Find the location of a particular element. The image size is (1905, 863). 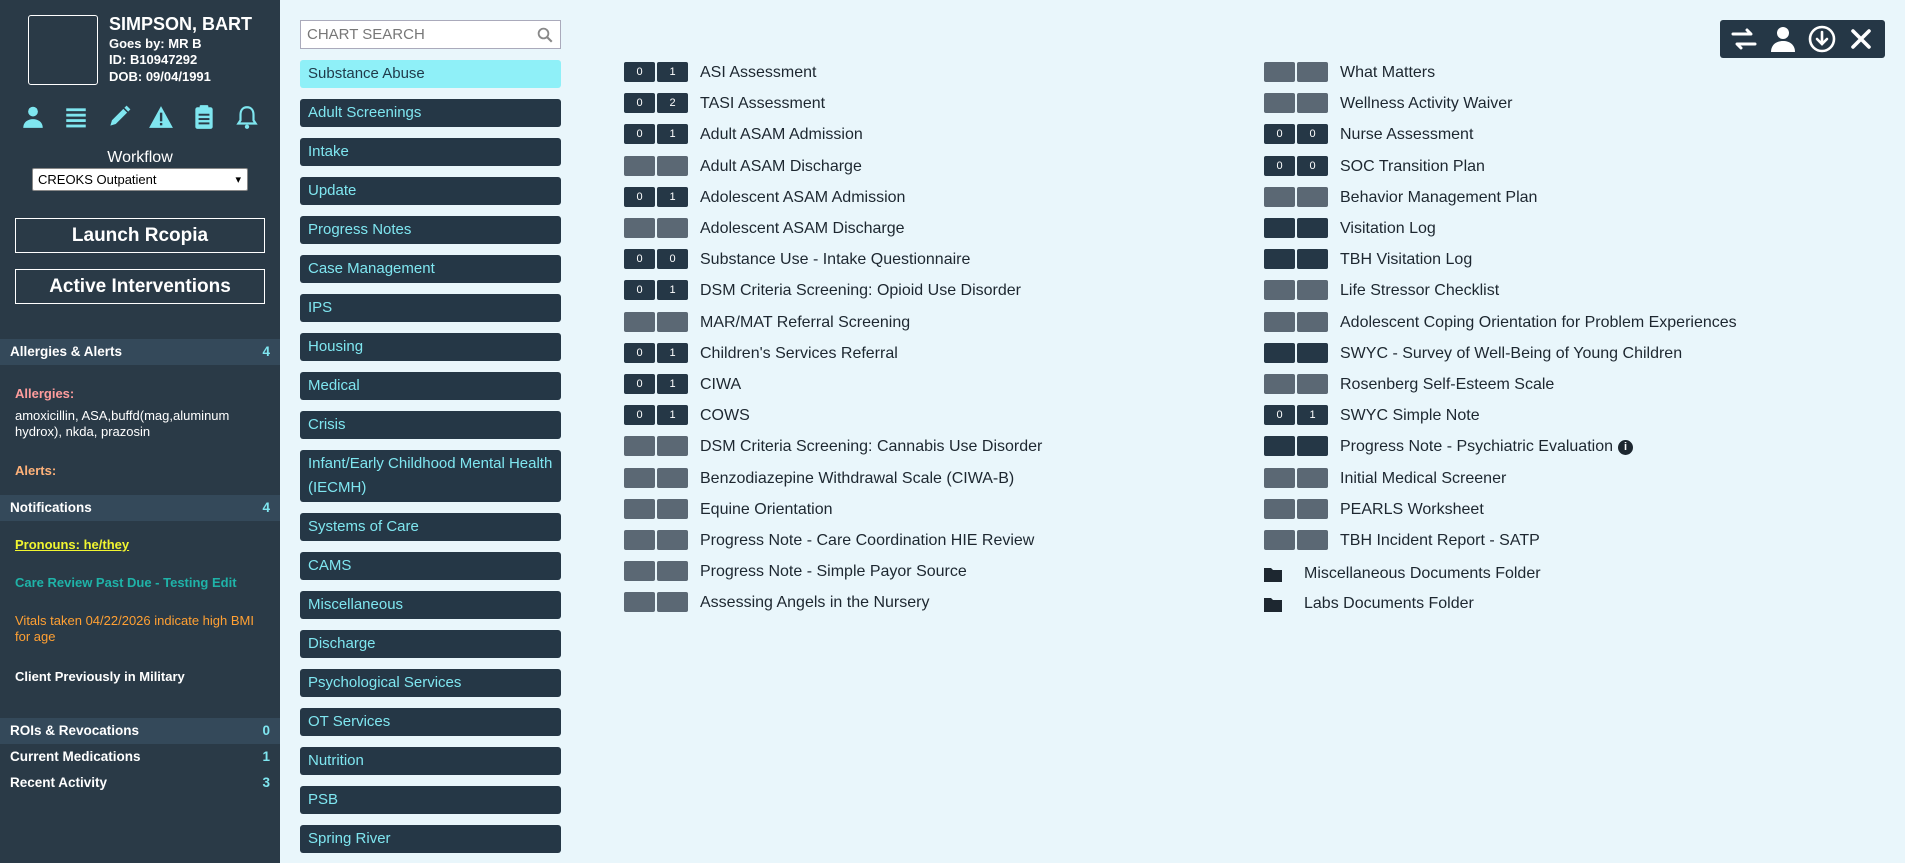

completed-count-badge: 0 is located at coordinates (1312, 165).